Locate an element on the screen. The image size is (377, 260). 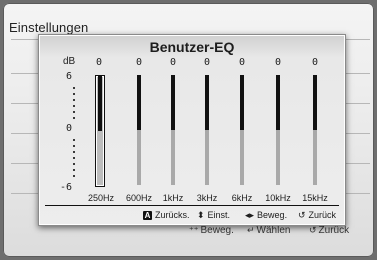
eq-slider-6khz is located at coordinates (242, 130).